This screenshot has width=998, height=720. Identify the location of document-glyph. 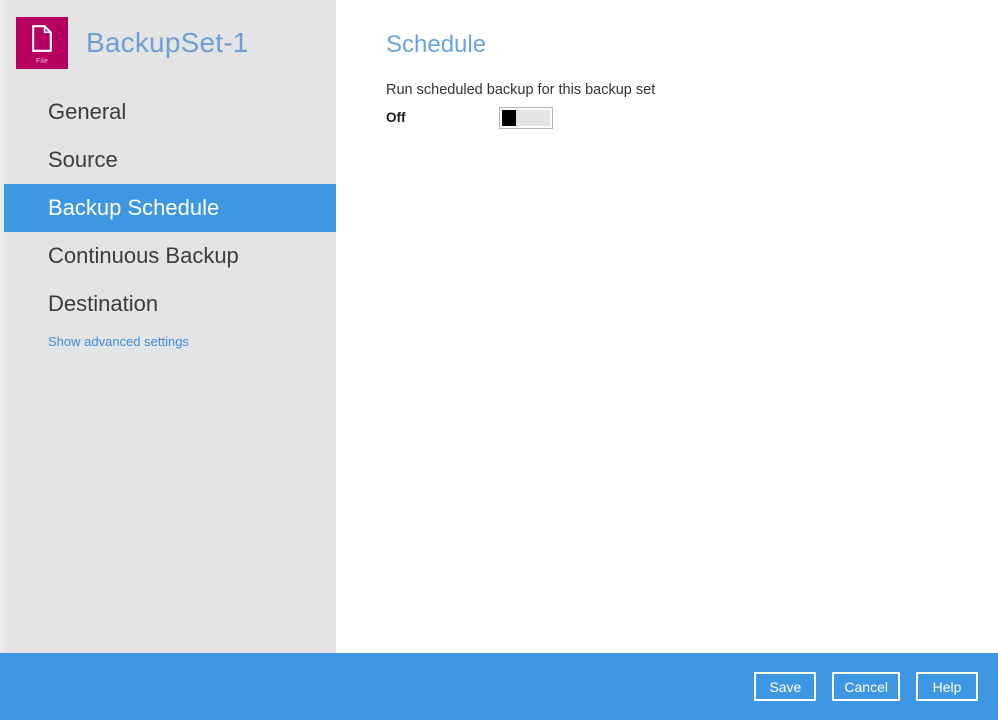
(42, 38).